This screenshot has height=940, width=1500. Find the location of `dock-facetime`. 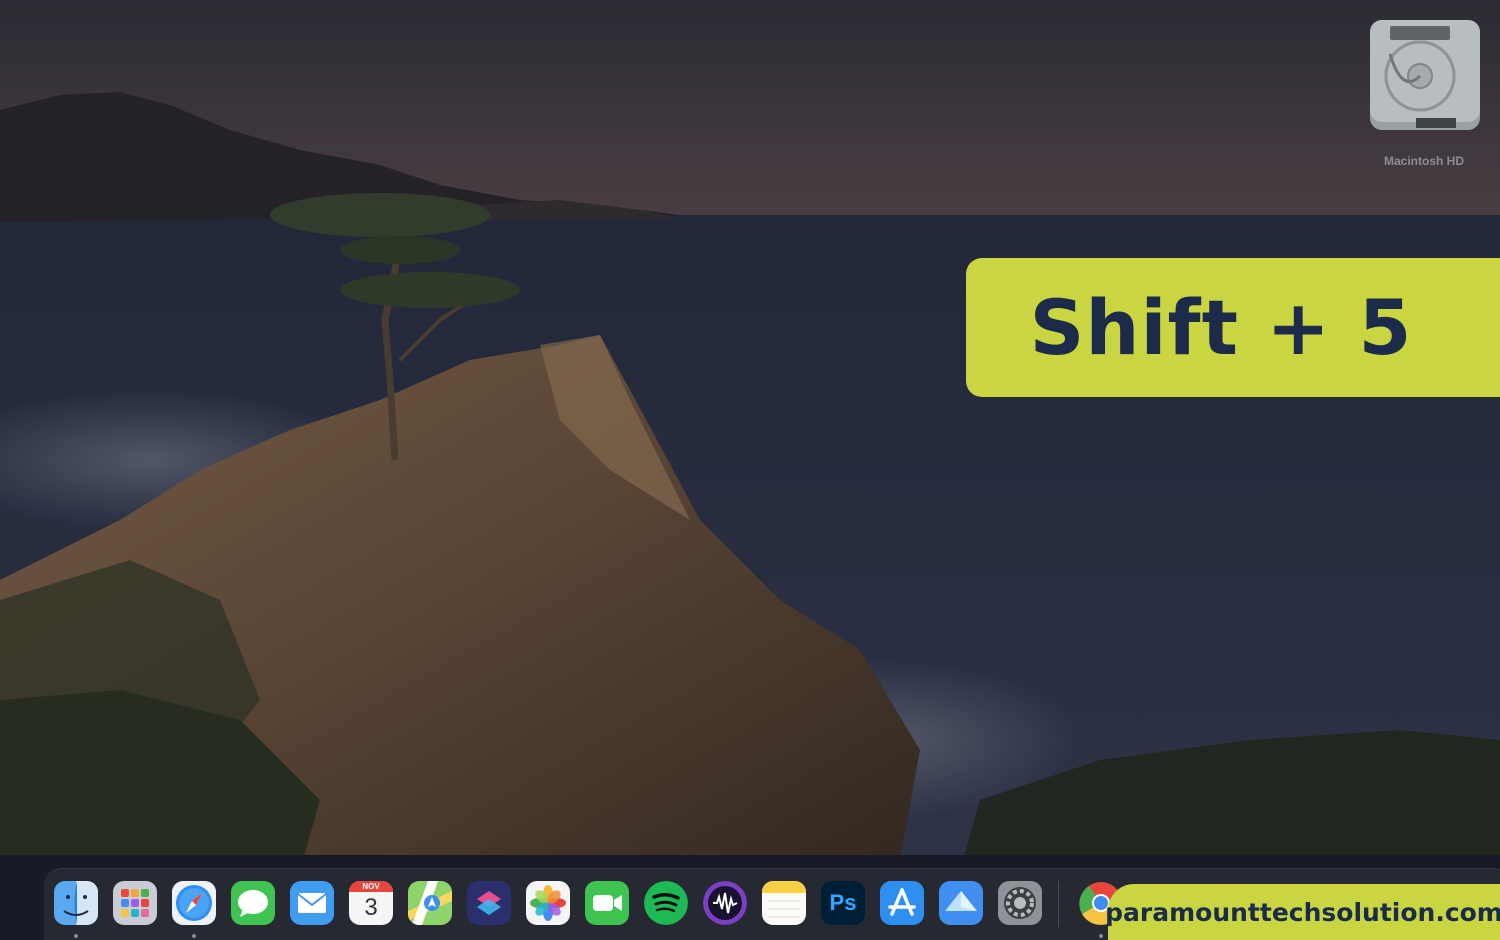

dock-facetime is located at coordinates (607, 903).